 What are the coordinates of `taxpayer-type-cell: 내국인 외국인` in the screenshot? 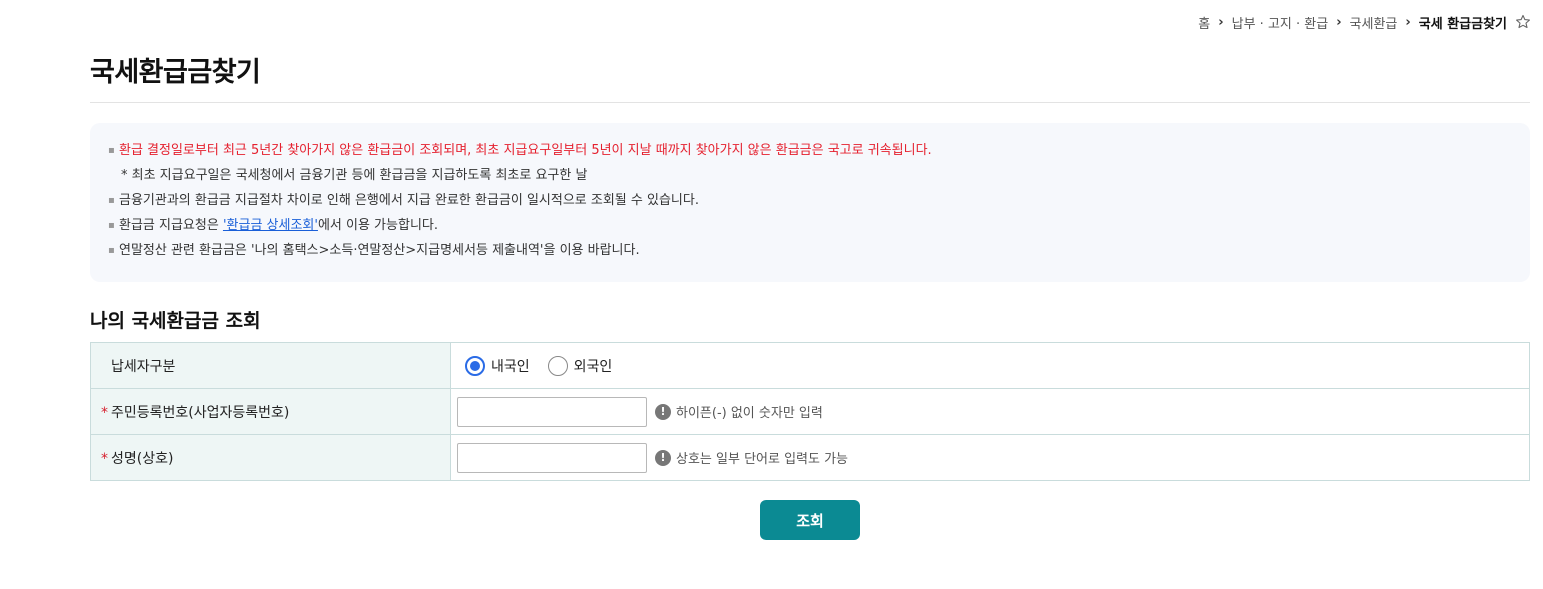 It's located at (990, 365).